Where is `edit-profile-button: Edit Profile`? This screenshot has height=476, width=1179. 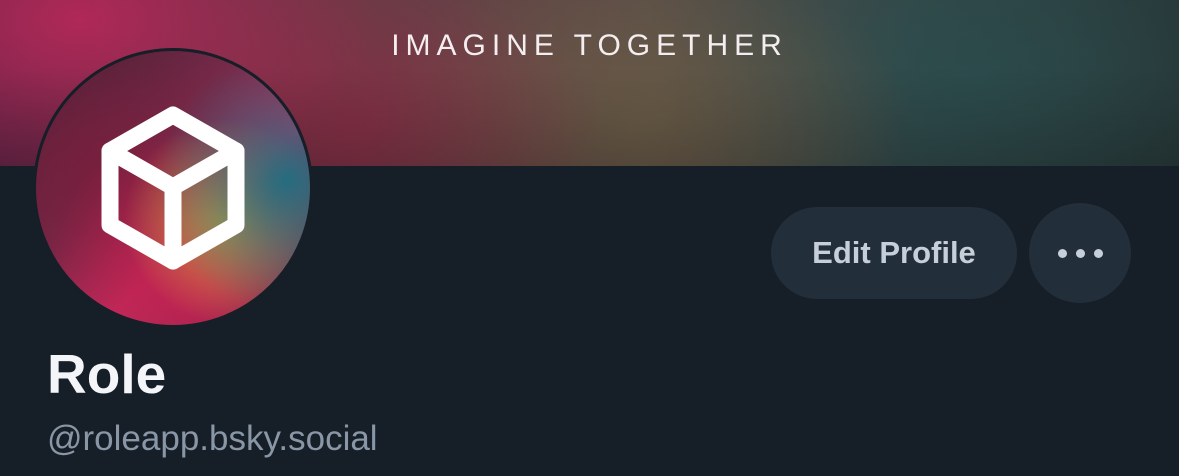
edit-profile-button: Edit Profile is located at coordinates (894, 253).